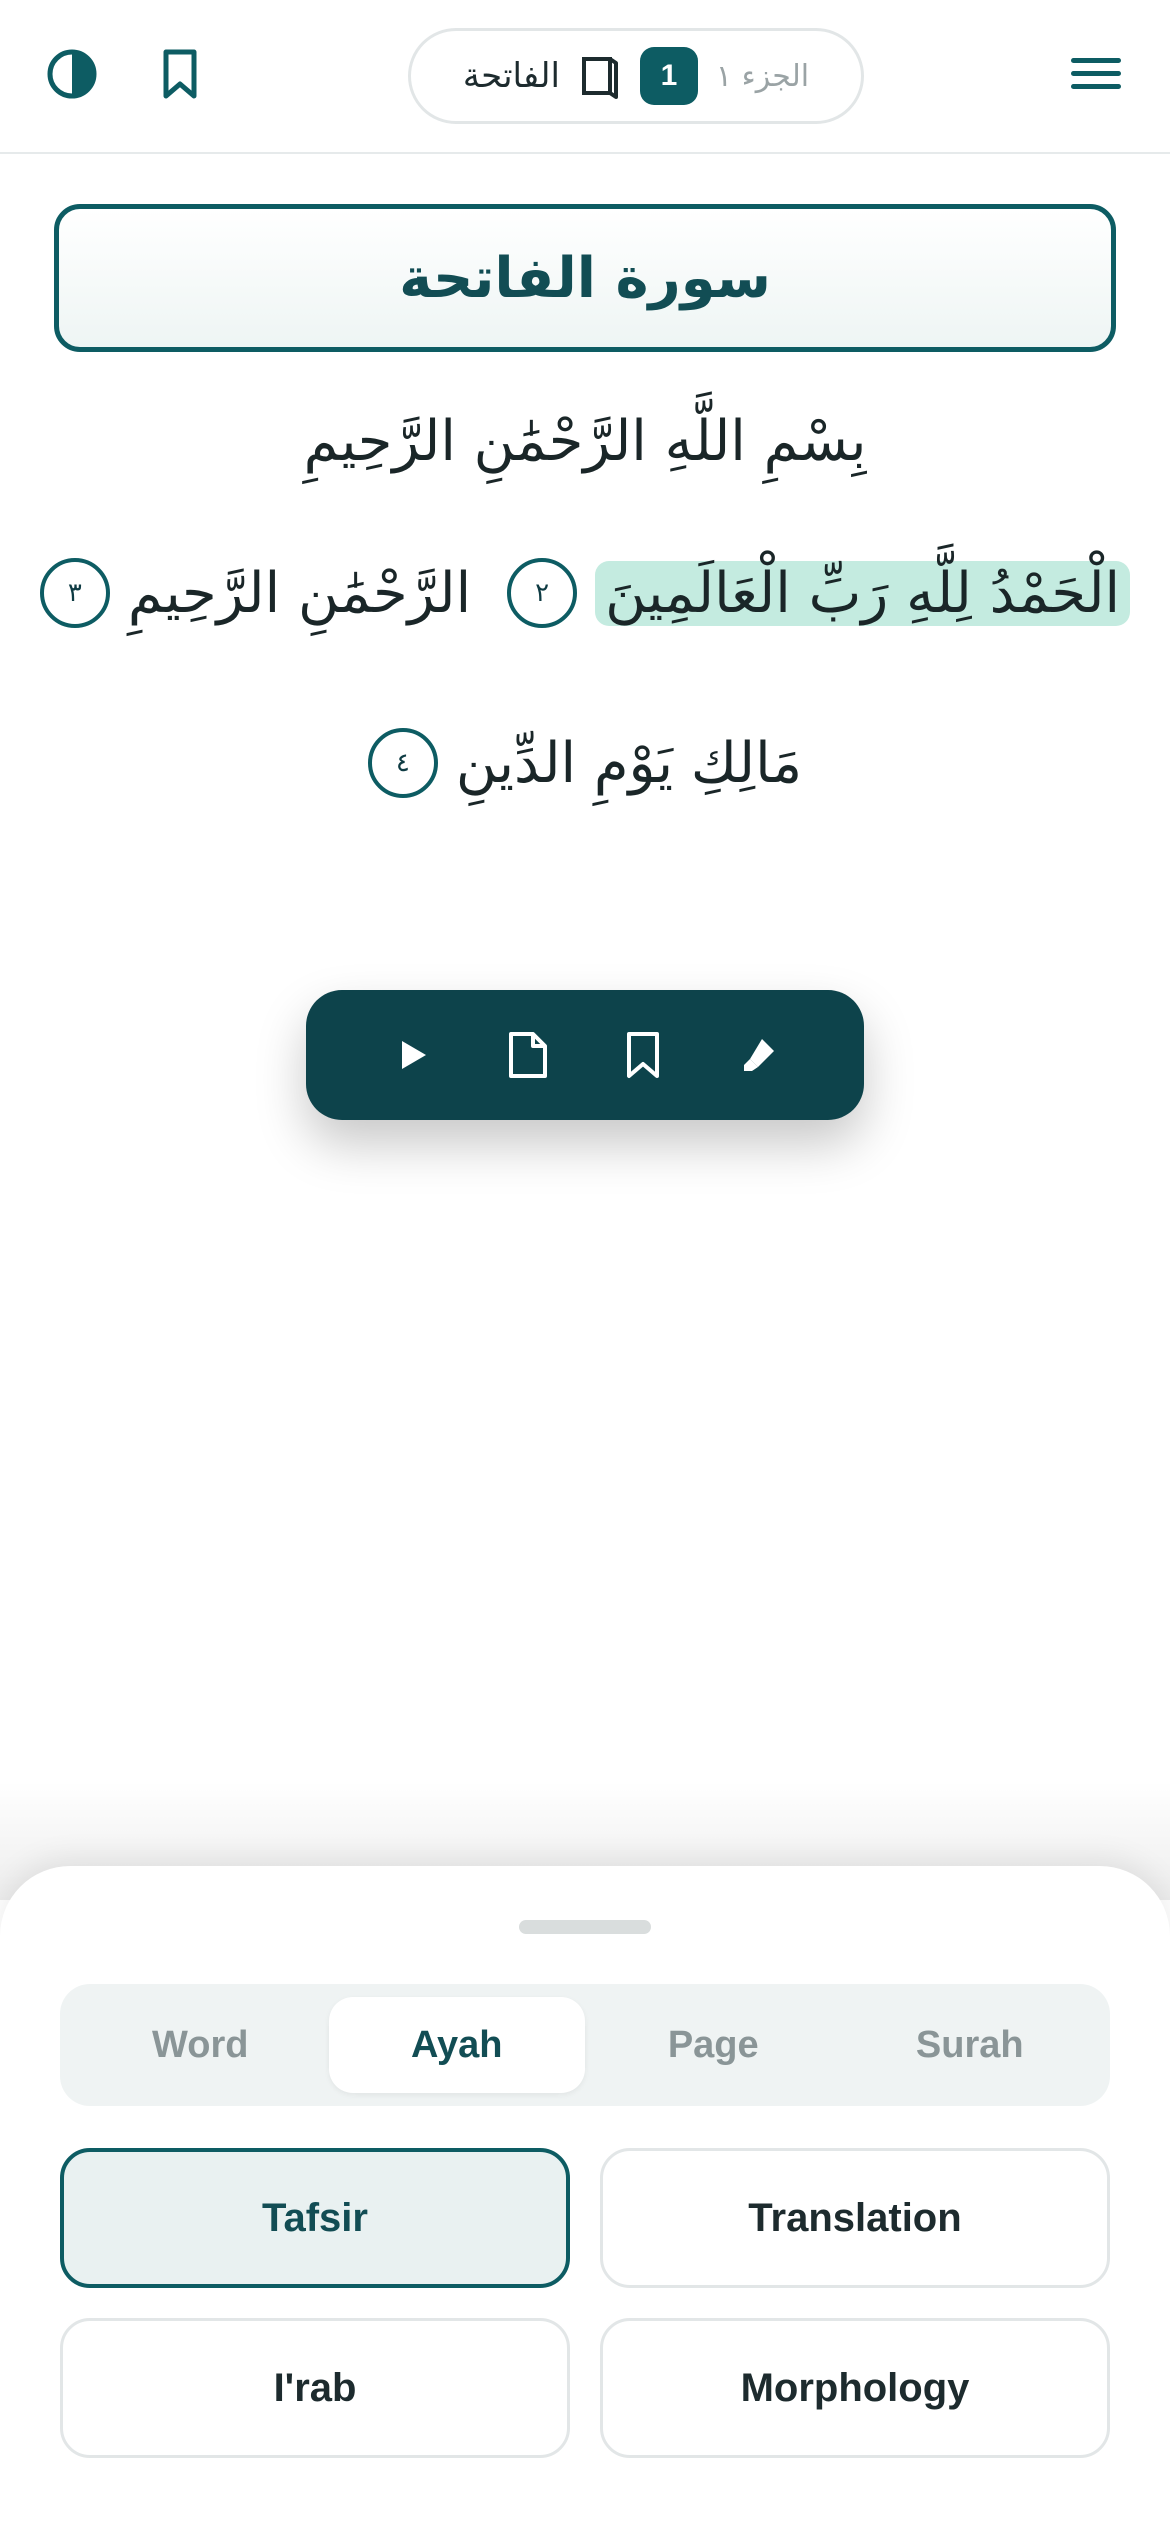 Image resolution: width=1170 pixels, height=2532 pixels. What do you see at coordinates (72, 74) in the screenshot?
I see `theme-toggle-icon` at bounding box center [72, 74].